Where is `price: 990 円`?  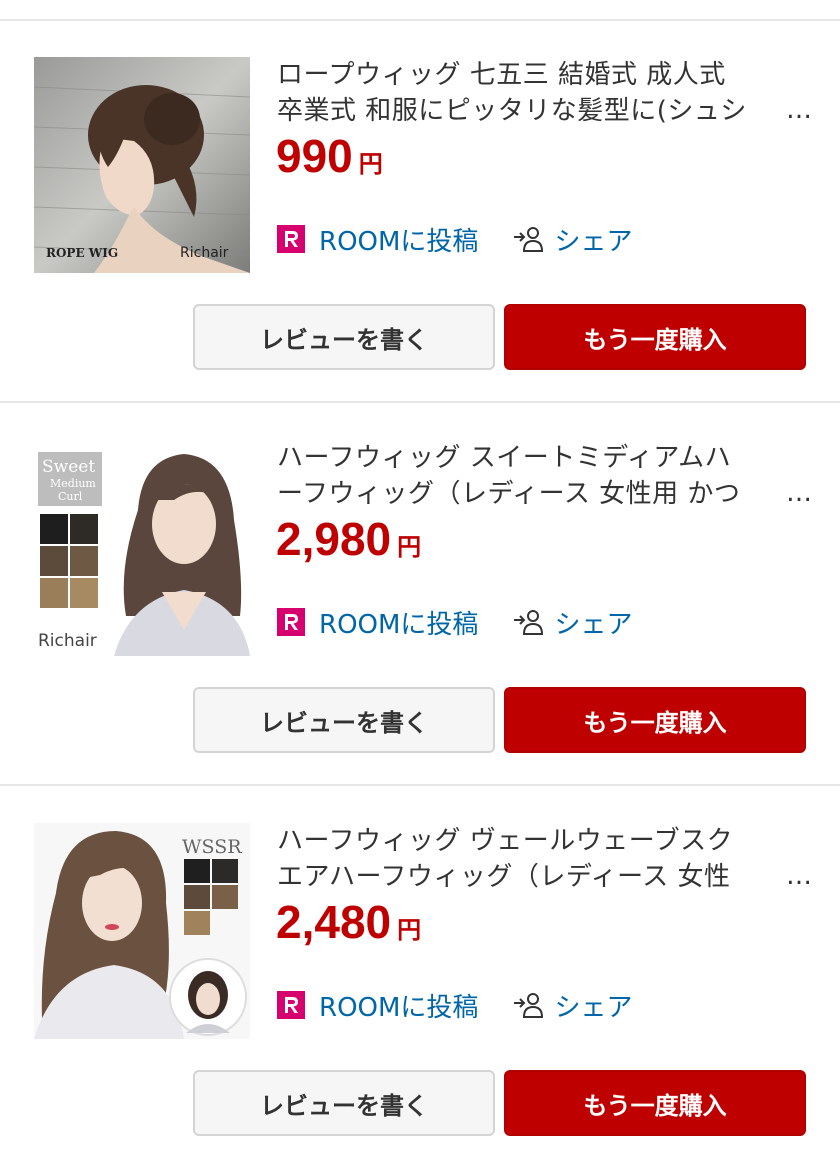
price: 990 円 is located at coordinates (329, 156).